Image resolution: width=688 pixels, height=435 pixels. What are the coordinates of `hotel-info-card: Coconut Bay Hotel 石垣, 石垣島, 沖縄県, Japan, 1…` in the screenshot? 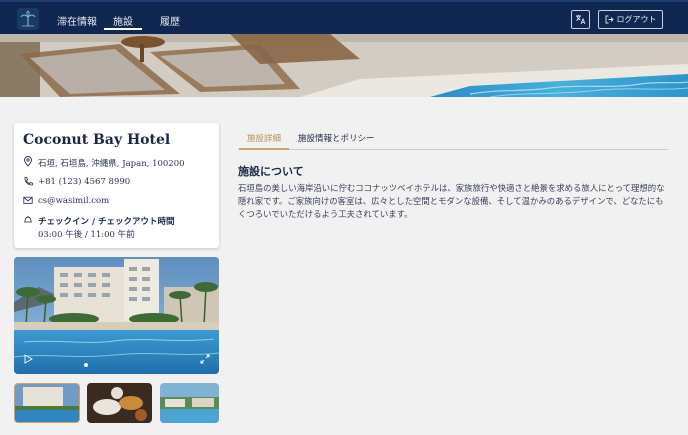 It's located at (116, 185).